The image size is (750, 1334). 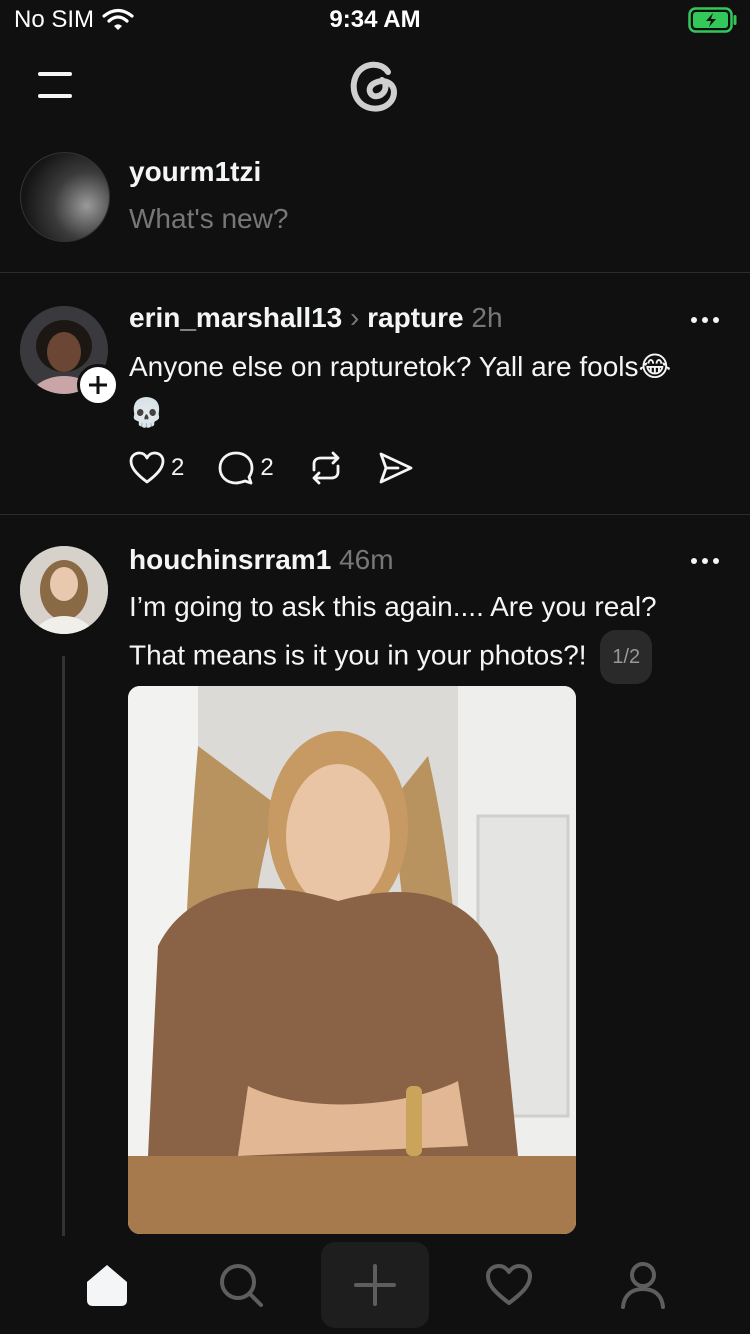 What do you see at coordinates (288, 468) in the screenshot?
I see `post-actions: 2 2` at bounding box center [288, 468].